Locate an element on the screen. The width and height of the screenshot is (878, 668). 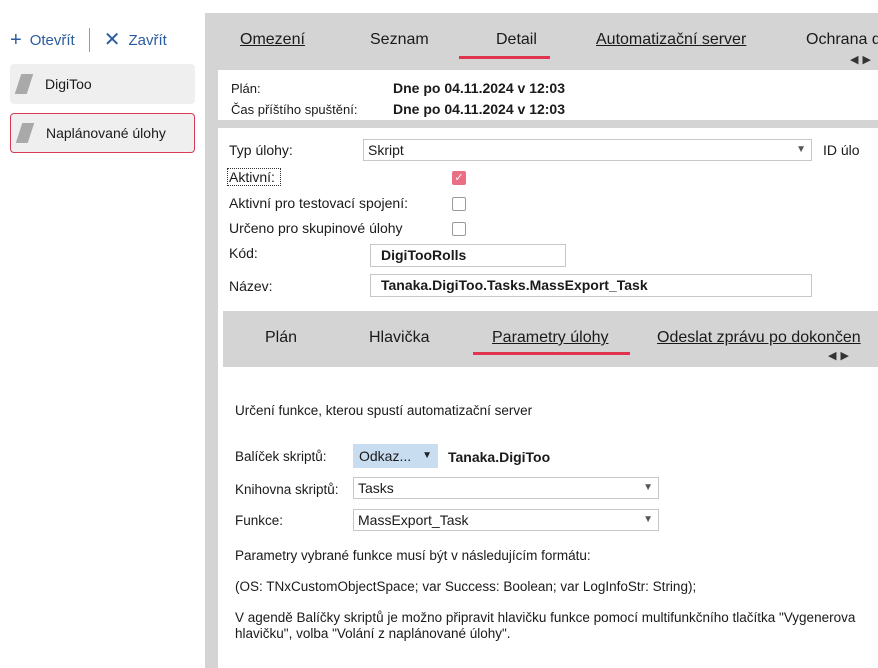
tab-label: Hlavička is located at coordinates (399, 337).